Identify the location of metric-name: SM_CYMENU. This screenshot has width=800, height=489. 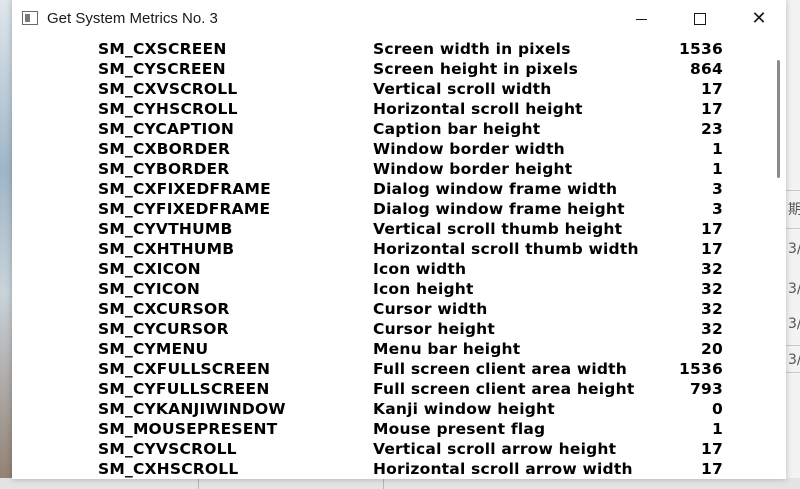
(153, 349).